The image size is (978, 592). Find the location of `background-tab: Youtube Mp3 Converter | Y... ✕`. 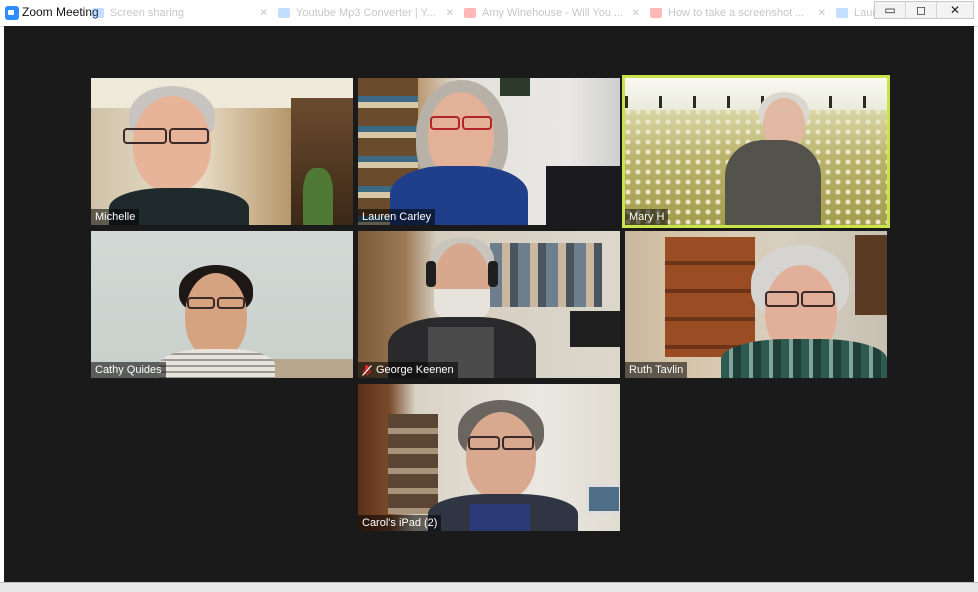

background-tab: Youtube Mp3 Converter | Y... ✕ is located at coordinates (371, 13).